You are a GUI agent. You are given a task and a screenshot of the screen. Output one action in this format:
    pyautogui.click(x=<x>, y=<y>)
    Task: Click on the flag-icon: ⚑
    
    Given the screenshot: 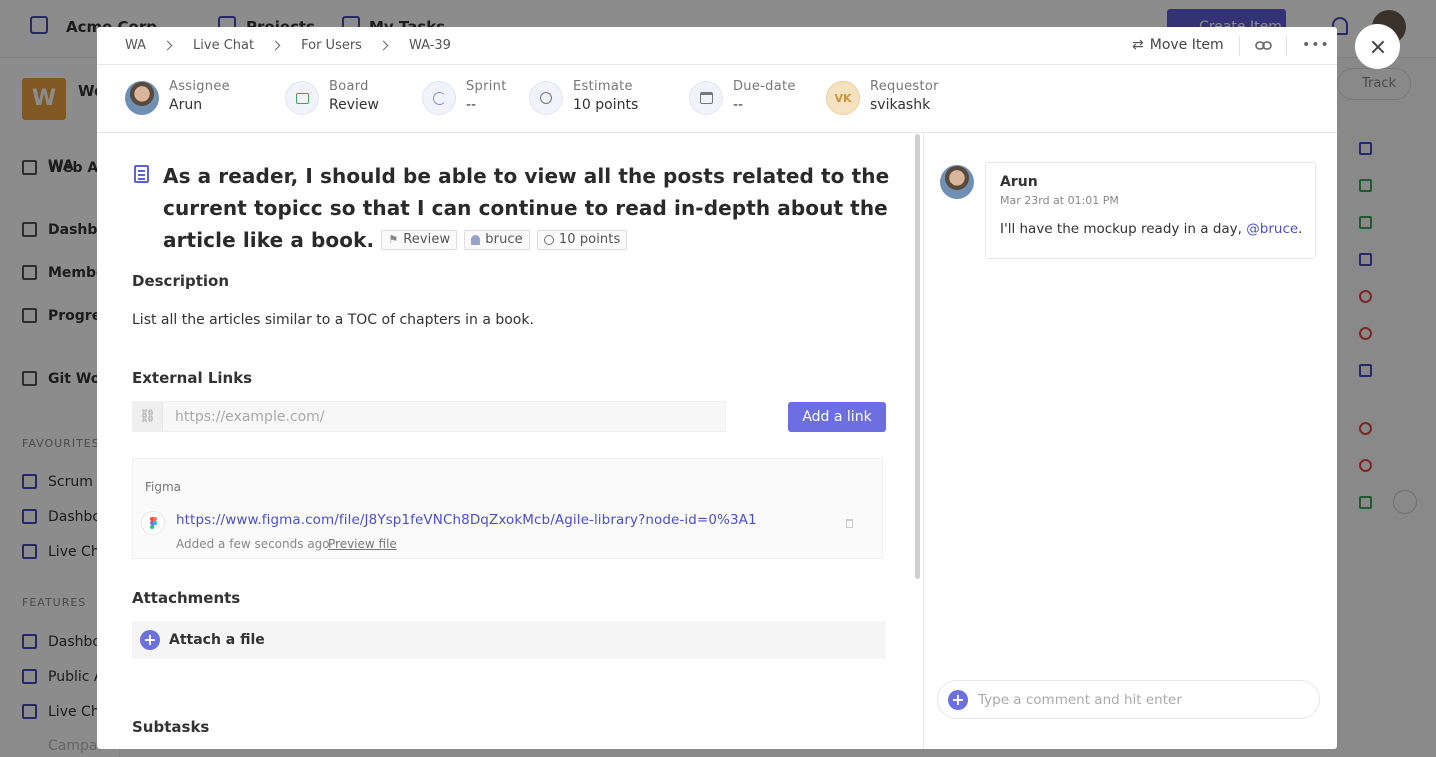 What is the action you would take?
    pyautogui.click(x=393, y=239)
    